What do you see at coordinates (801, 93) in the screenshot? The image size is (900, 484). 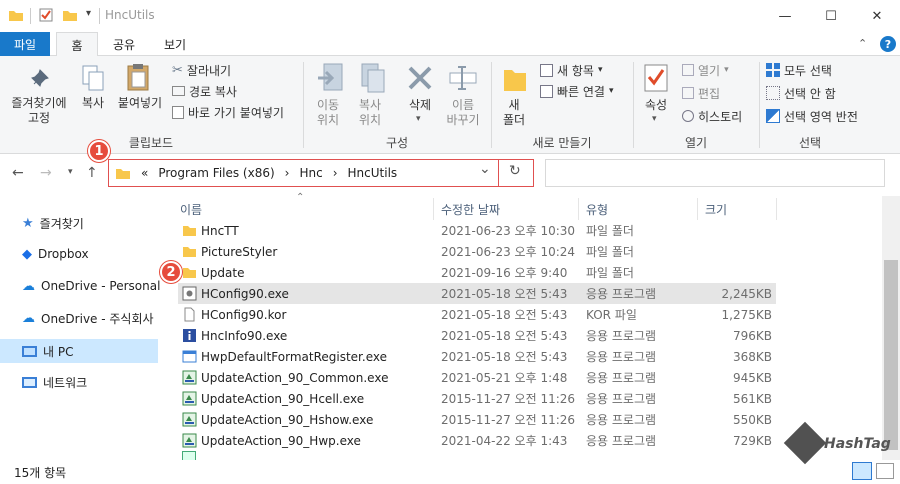 I see `select-none-button: 선택 안 함` at bounding box center [801, 93].